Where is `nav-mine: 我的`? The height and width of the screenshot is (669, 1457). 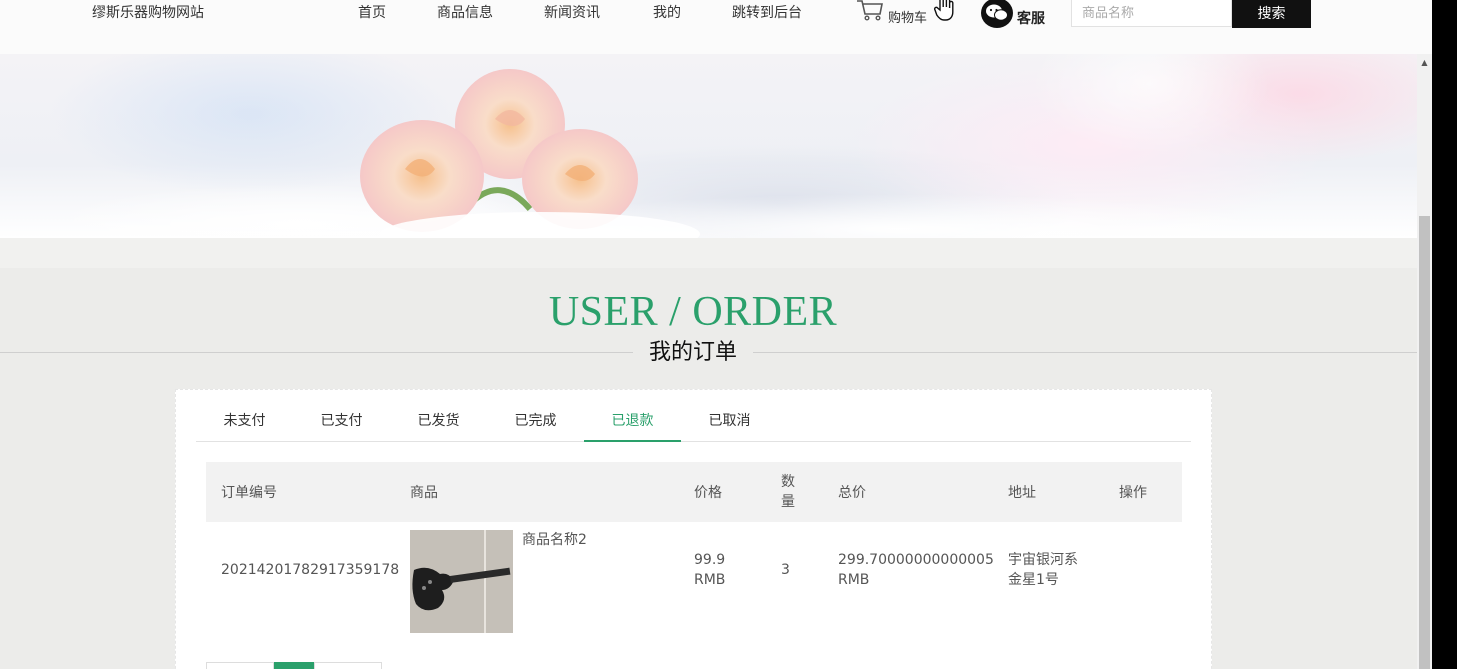 nav-mine: 我的 is located at coordinates (667, 12).